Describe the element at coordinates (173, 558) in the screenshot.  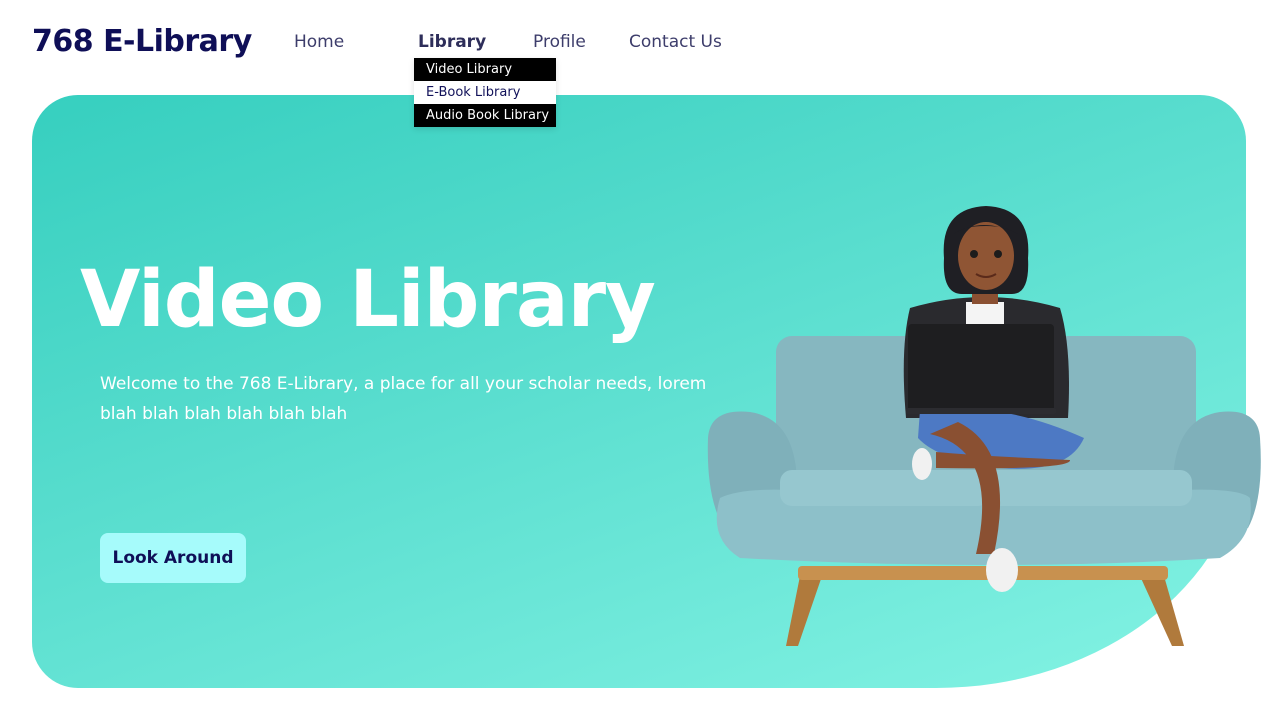
I see `look-around-button: Look Around` at that location.